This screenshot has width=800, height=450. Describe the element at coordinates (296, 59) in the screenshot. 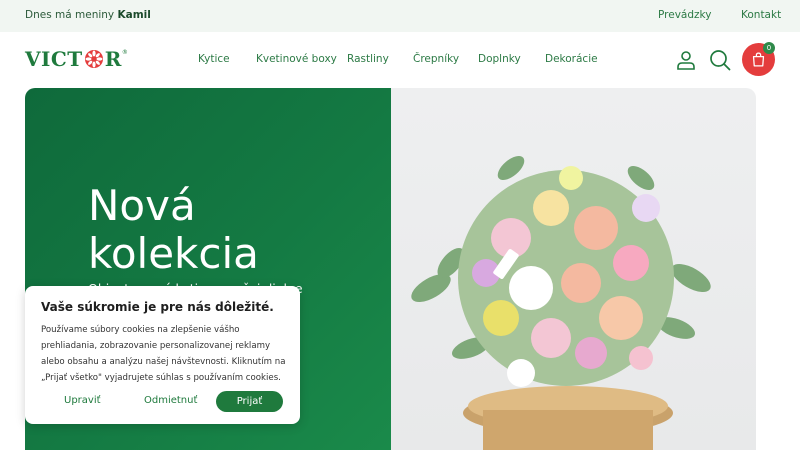

I see `nav-item-kvetinove-boxy: Kvetinové boxy` at that location.